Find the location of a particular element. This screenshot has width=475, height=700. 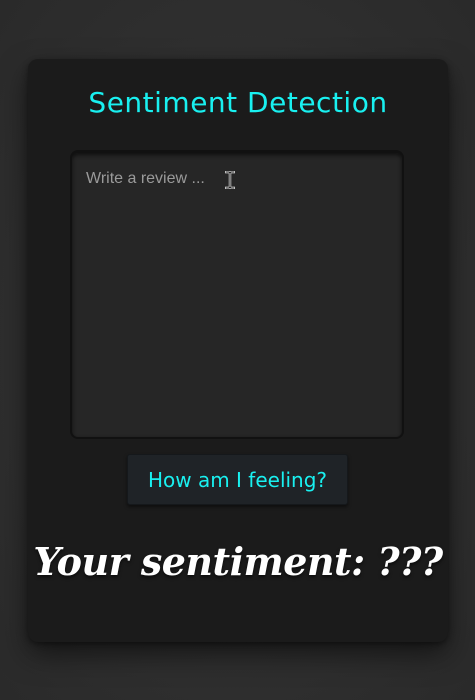

sentiment-result: Your sentiment: ??? is located at coordinates (238, 561).